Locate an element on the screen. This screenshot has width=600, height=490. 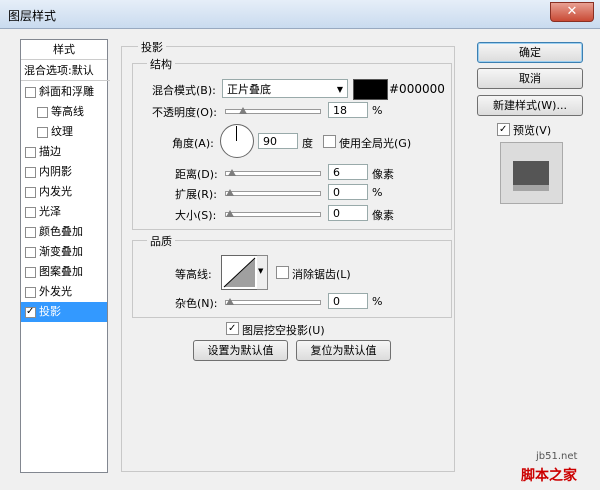
style-item-label: 投影 is located at coordinates (50, 311).